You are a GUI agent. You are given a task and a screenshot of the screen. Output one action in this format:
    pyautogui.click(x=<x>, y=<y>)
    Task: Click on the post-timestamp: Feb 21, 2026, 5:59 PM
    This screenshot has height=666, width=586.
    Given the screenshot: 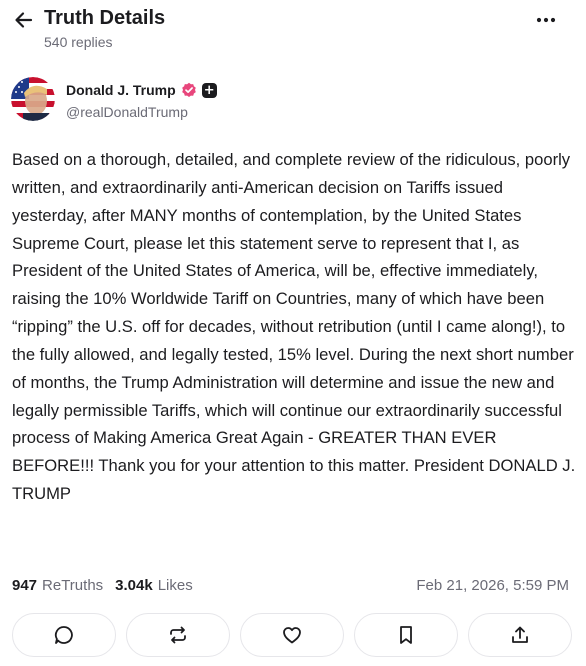 What is the action you would take?
    pyautogui.click(x=492, y=585)
    